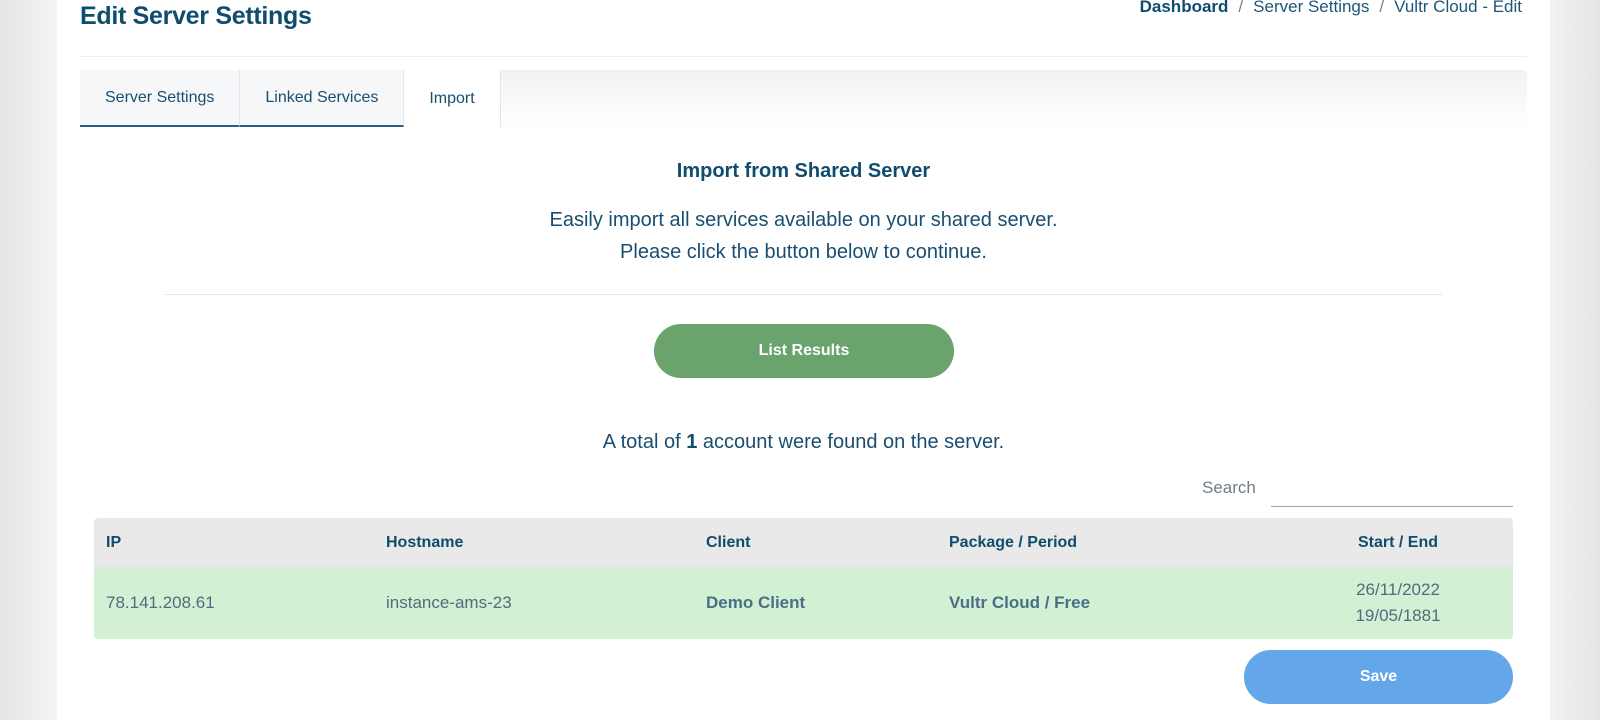 The width and height of the screenshot is (1600, 720). What do you see at coordinates (452, 98) in the screenshot?
I see `tab-import: Import` at bounding box center [452, 98].